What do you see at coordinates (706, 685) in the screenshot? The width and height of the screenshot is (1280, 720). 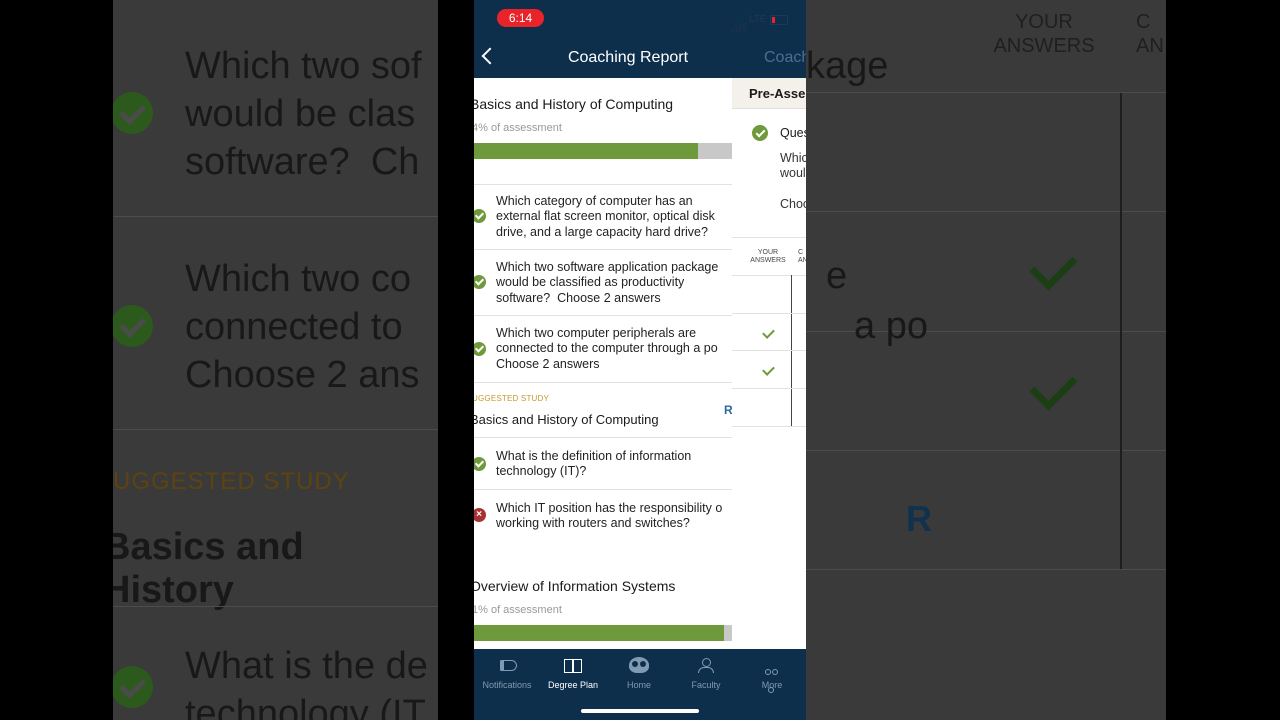 I see `tab-label: Faculty` at bounding box center [706, 685].